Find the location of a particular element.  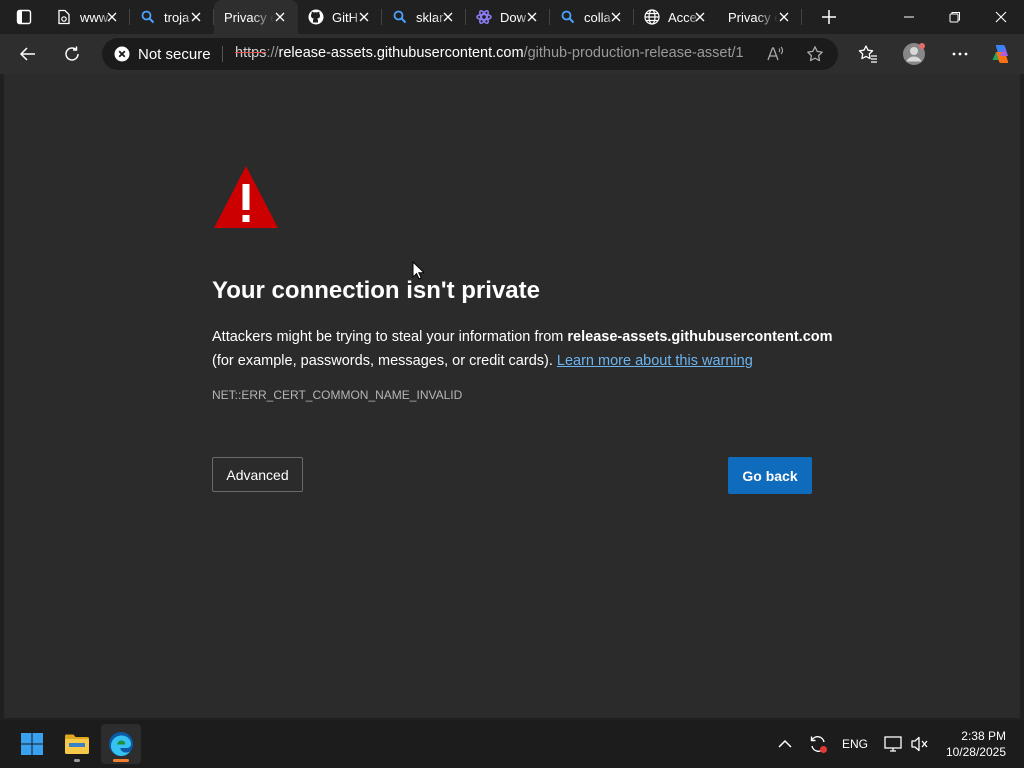

taskbar: ENG 2:38 PM 10/28/2025 is located at coordinates (512, 744).